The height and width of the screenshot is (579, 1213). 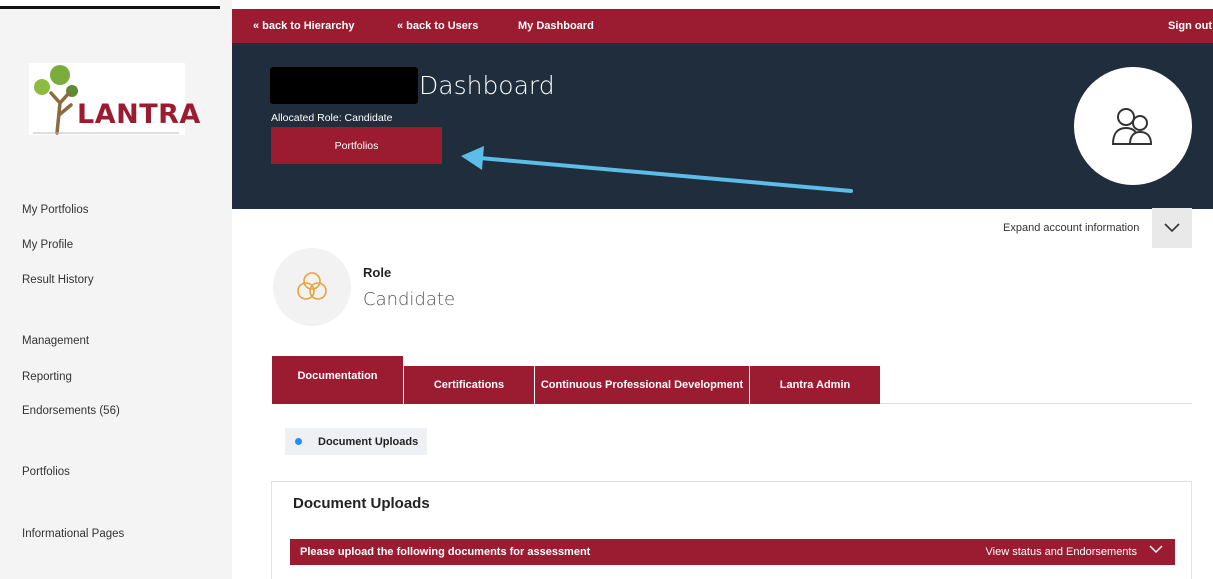 I want to click on top-edge-artifact, so click(x=110, y=4).